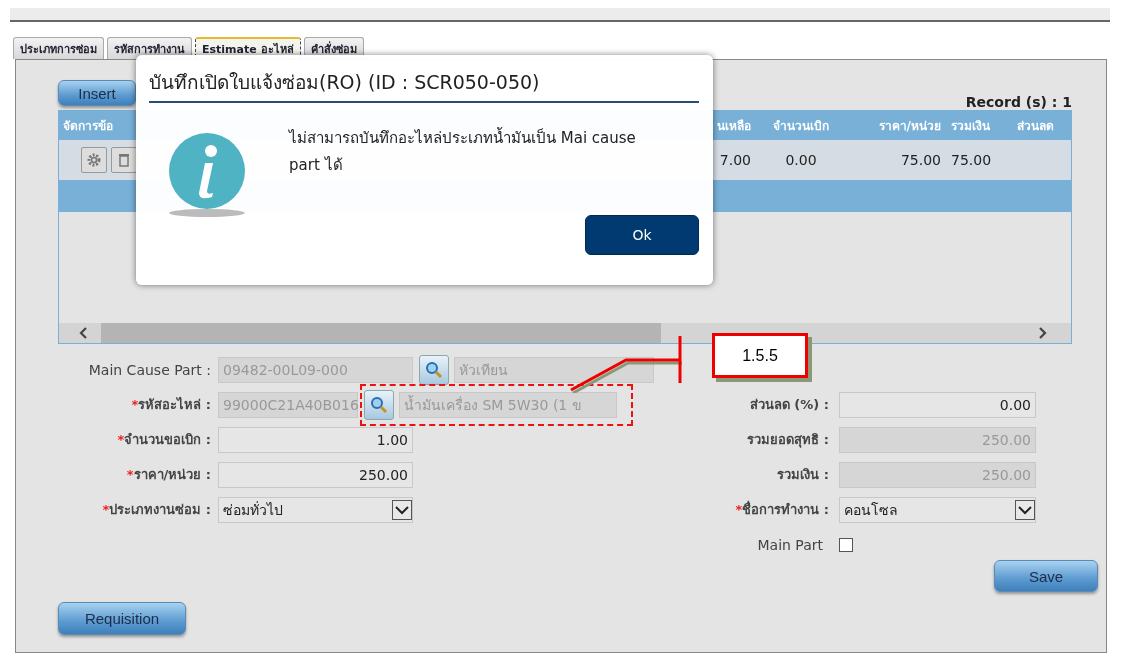 The width and height of the screenshot is (1121, 666). I want to click on input-field: 250.00, so click(315, 474).